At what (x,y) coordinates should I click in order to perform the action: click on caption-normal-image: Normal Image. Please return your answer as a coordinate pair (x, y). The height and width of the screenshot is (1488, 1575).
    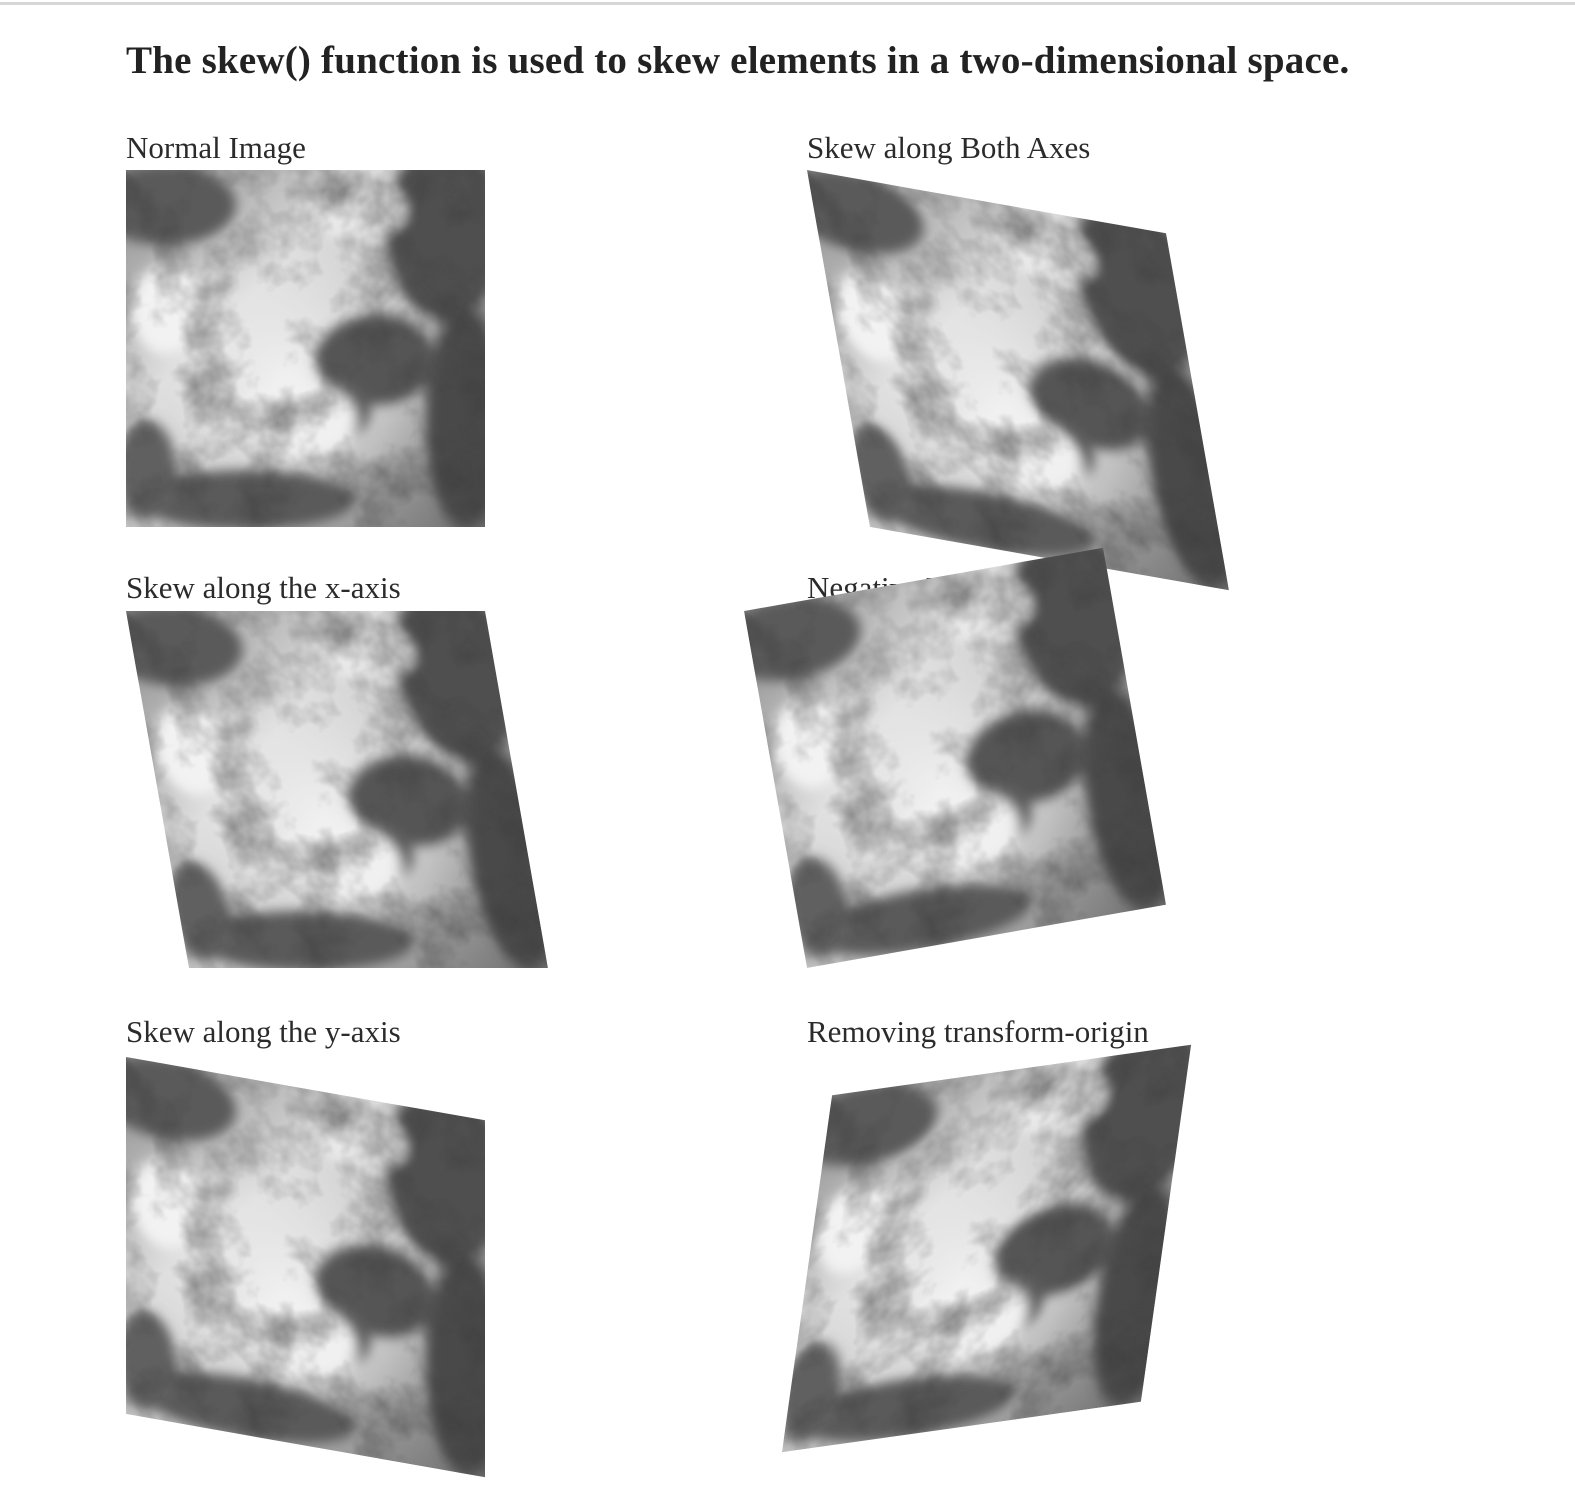
    Looking at the image, I should click on (216, 147).